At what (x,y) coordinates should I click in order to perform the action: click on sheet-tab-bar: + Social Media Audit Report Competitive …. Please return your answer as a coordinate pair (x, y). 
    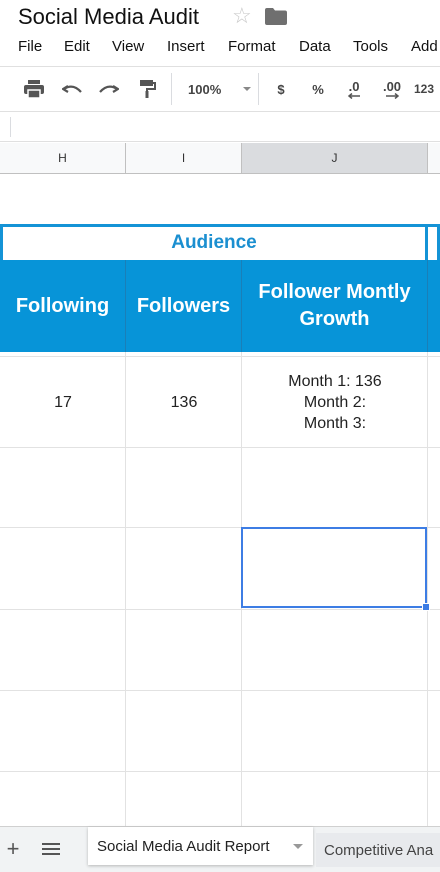
    Looking at the image, I should click on (220, 849).